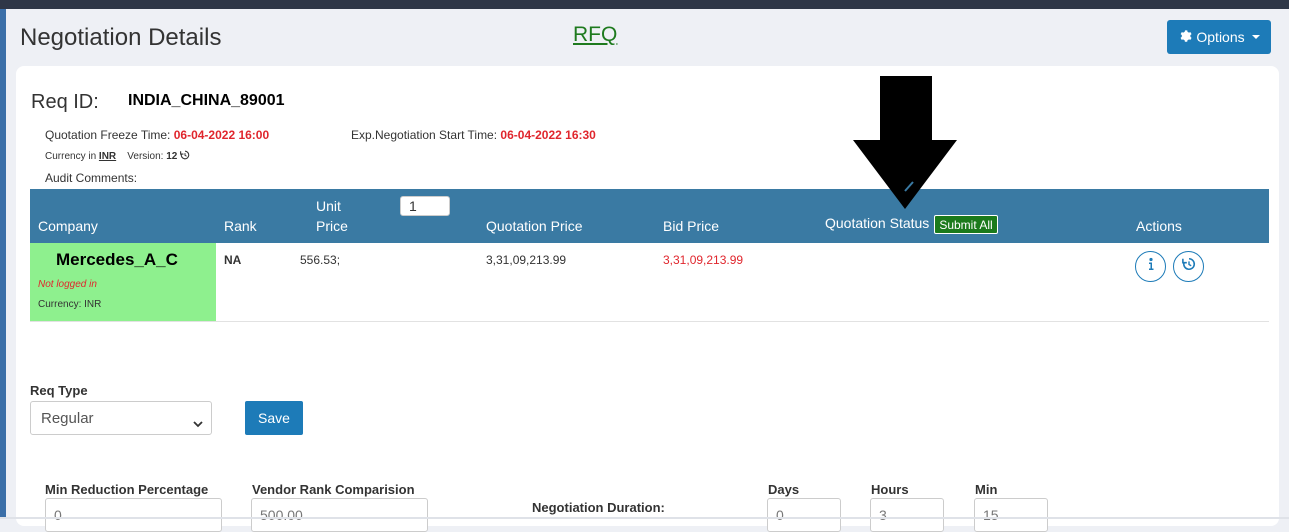 The height and width of the screenshot is (532, 1289). What do you see at coordinates (145, 156) in the screenshot?
I see `version-label: Version:` at bounding box center [145, 156].